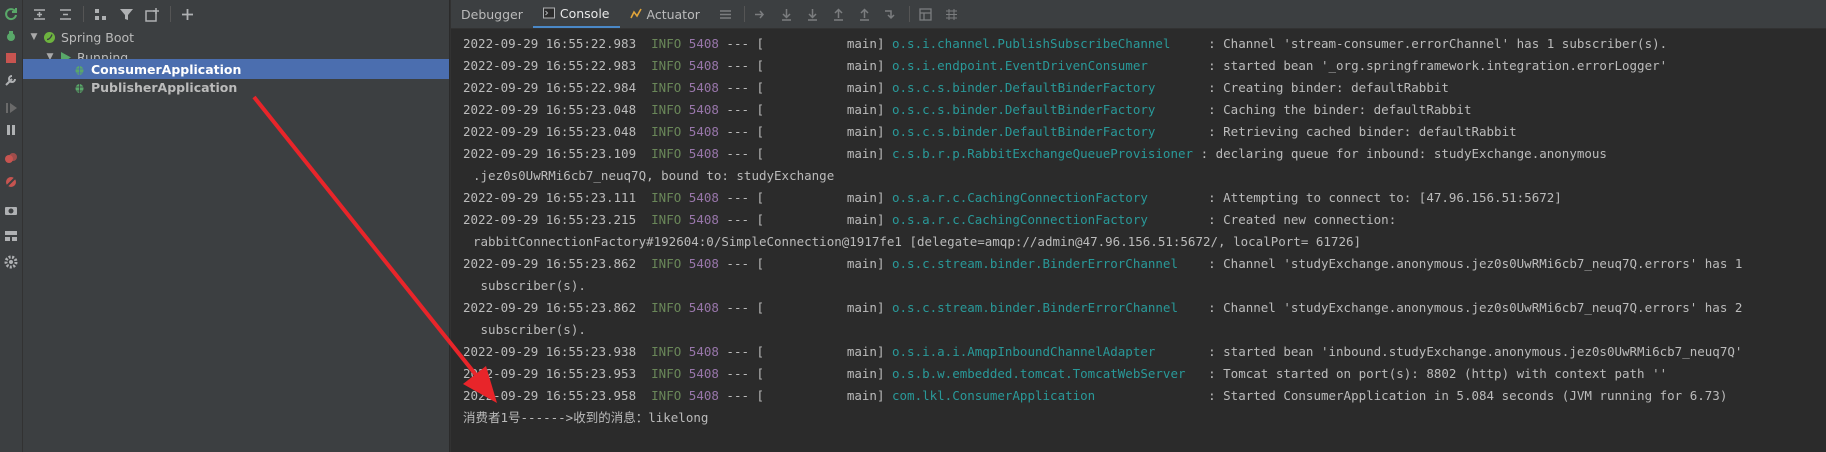  Describe the element at coordinates (1298, 219) in the screenshot. I see `log-message: : Created new connection:` at that location.